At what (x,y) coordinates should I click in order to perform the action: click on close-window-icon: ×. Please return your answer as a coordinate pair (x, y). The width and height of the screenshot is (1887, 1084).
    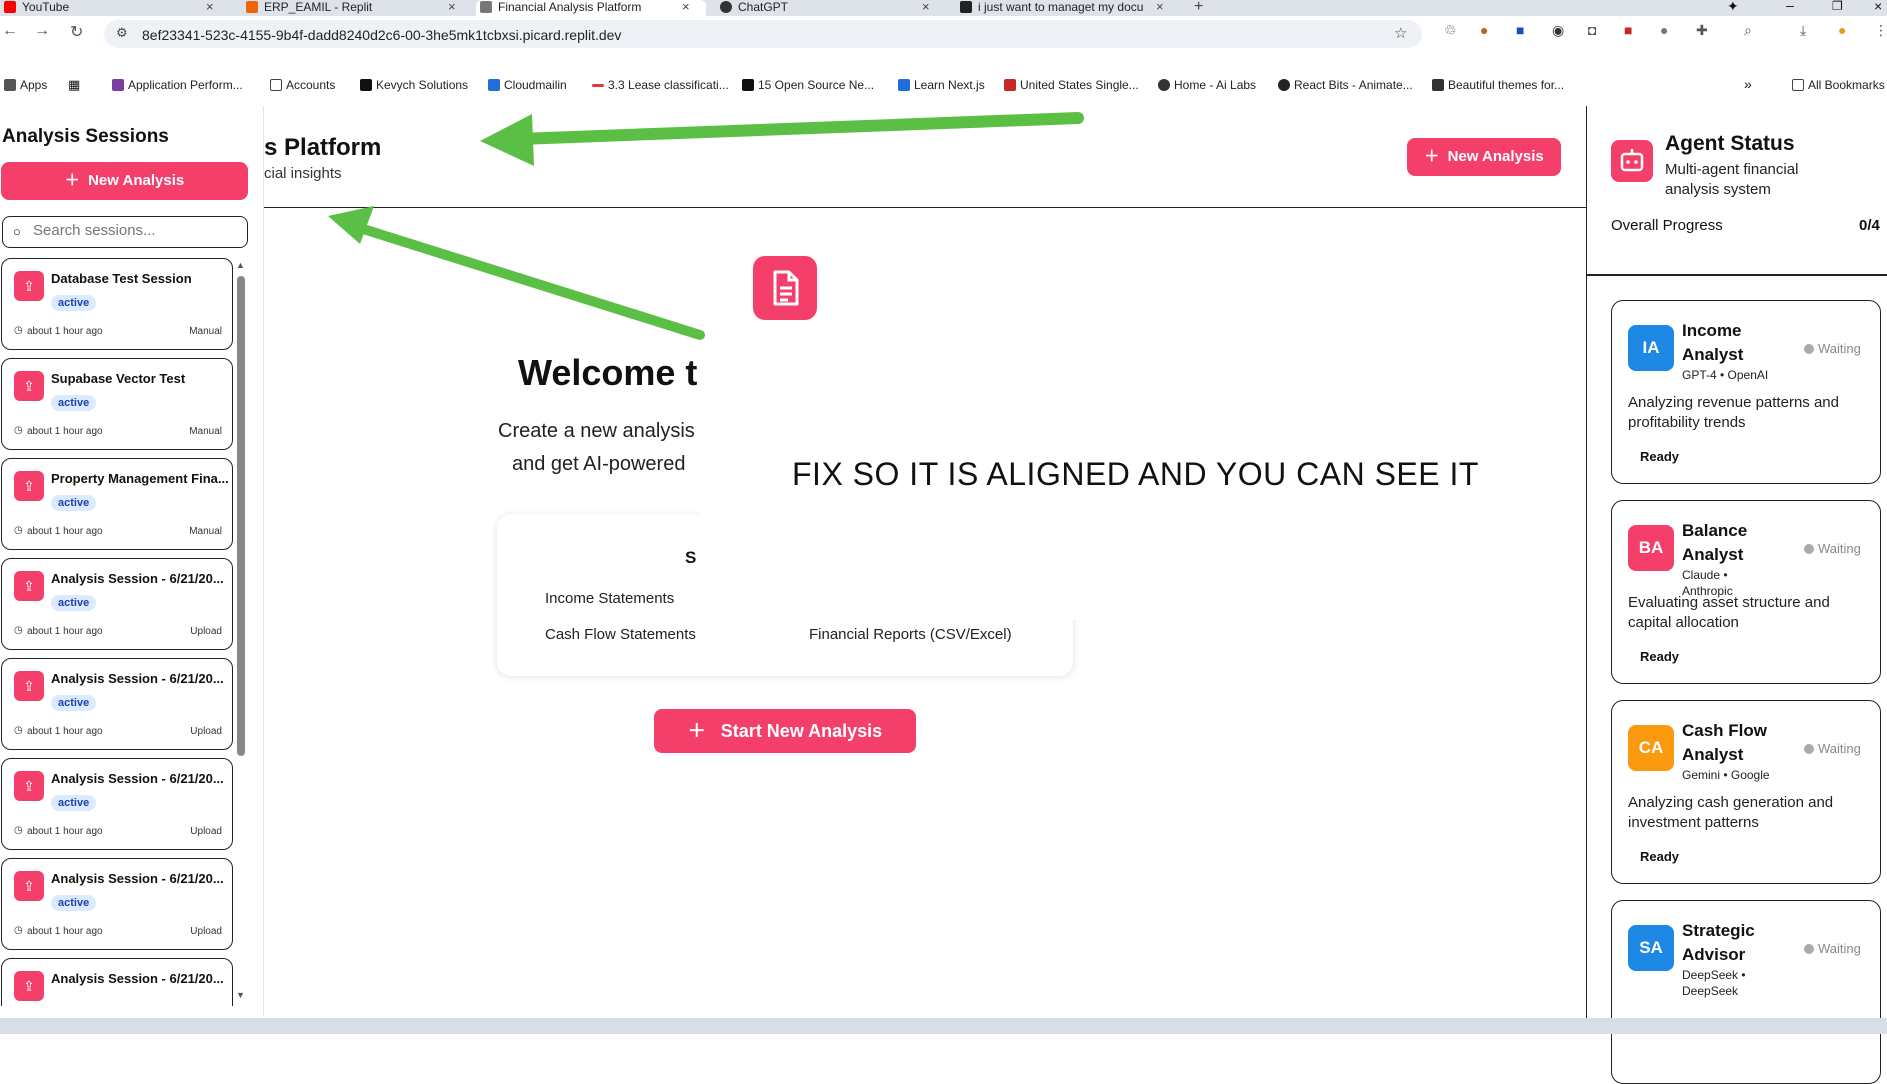
    Looking at the image, I should click on (1878, 7).